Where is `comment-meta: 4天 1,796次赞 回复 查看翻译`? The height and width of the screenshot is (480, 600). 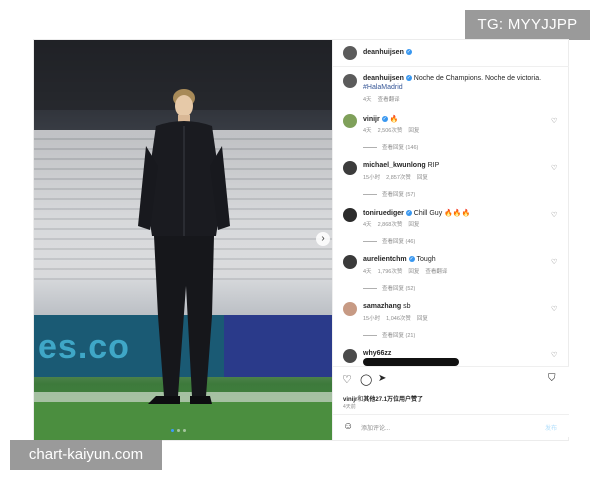
comment-meta: 4天 1,796次赞 回复 查看翻译 is located at coordinates (408, 271).